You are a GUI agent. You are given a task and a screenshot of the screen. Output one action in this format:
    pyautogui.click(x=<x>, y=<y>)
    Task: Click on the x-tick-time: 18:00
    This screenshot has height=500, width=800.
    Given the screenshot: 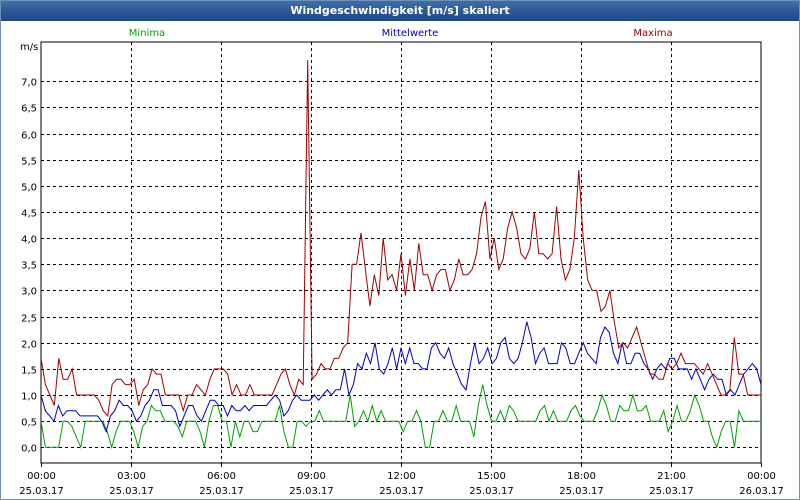 What is the action you would take?
    pyautogui.click(x=581, y=476)
    